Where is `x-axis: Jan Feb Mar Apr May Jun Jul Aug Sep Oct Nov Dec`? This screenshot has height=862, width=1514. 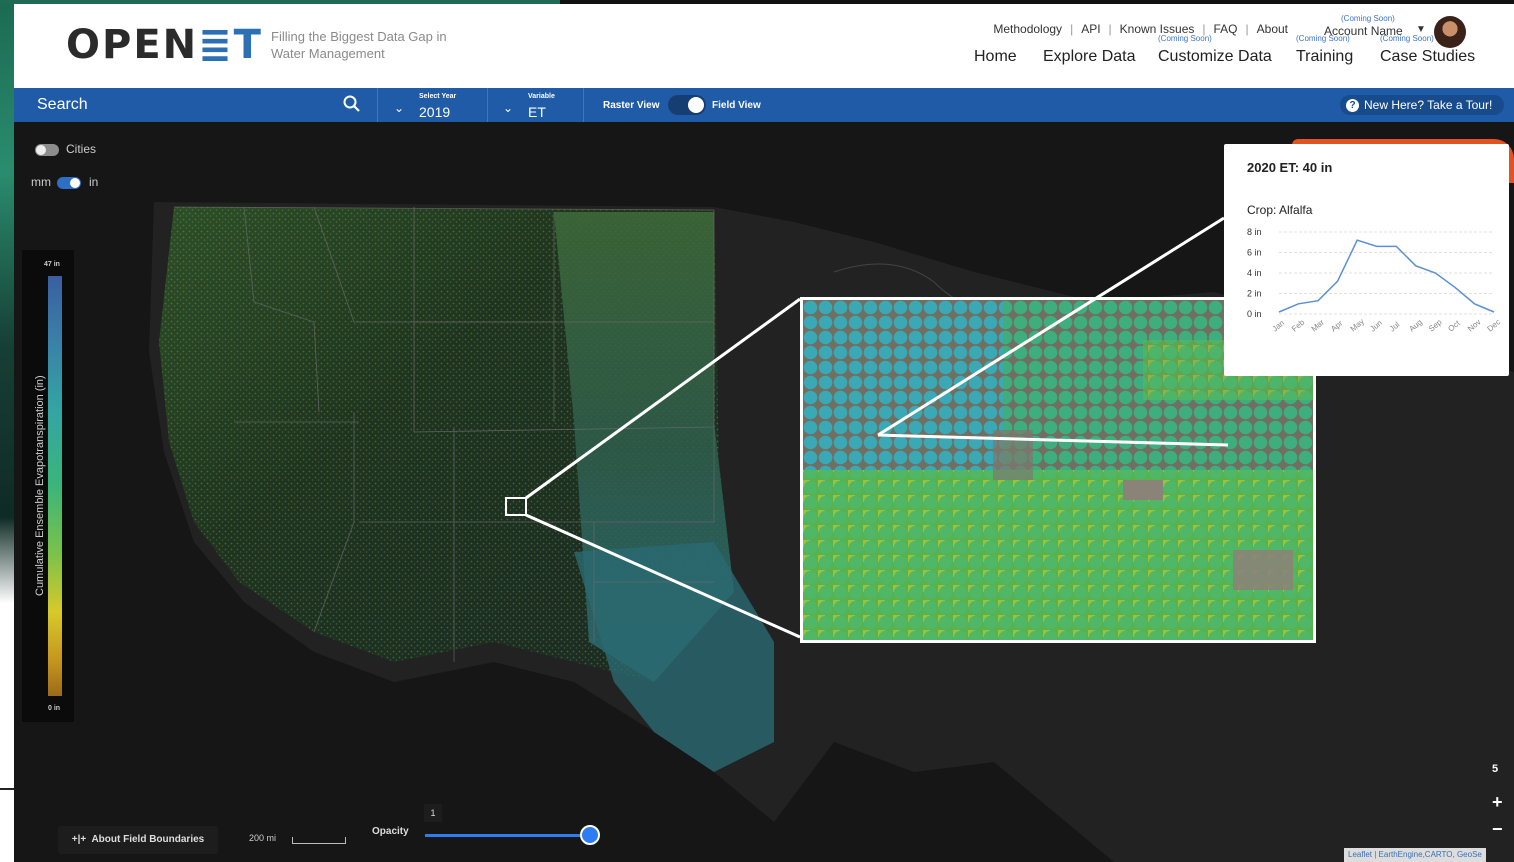 x-axis: Jan Feb Mar Apr May Jun Jul Aug Sep Oct Nov Dec is located at coordinates (1387, 325).